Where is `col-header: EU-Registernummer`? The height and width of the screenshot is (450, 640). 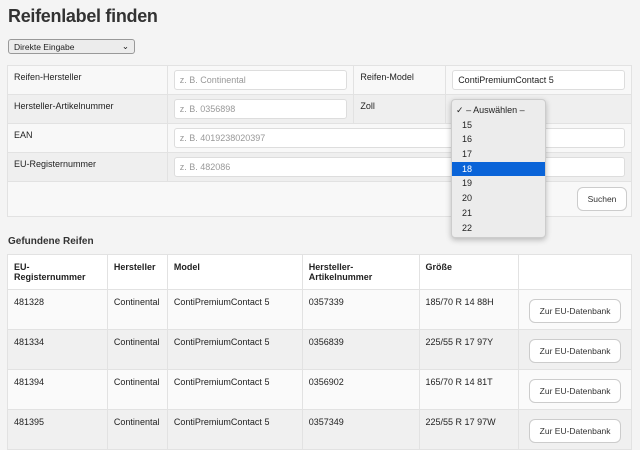
col-header: EU-Registernummer is located at coordinates (57, 272).